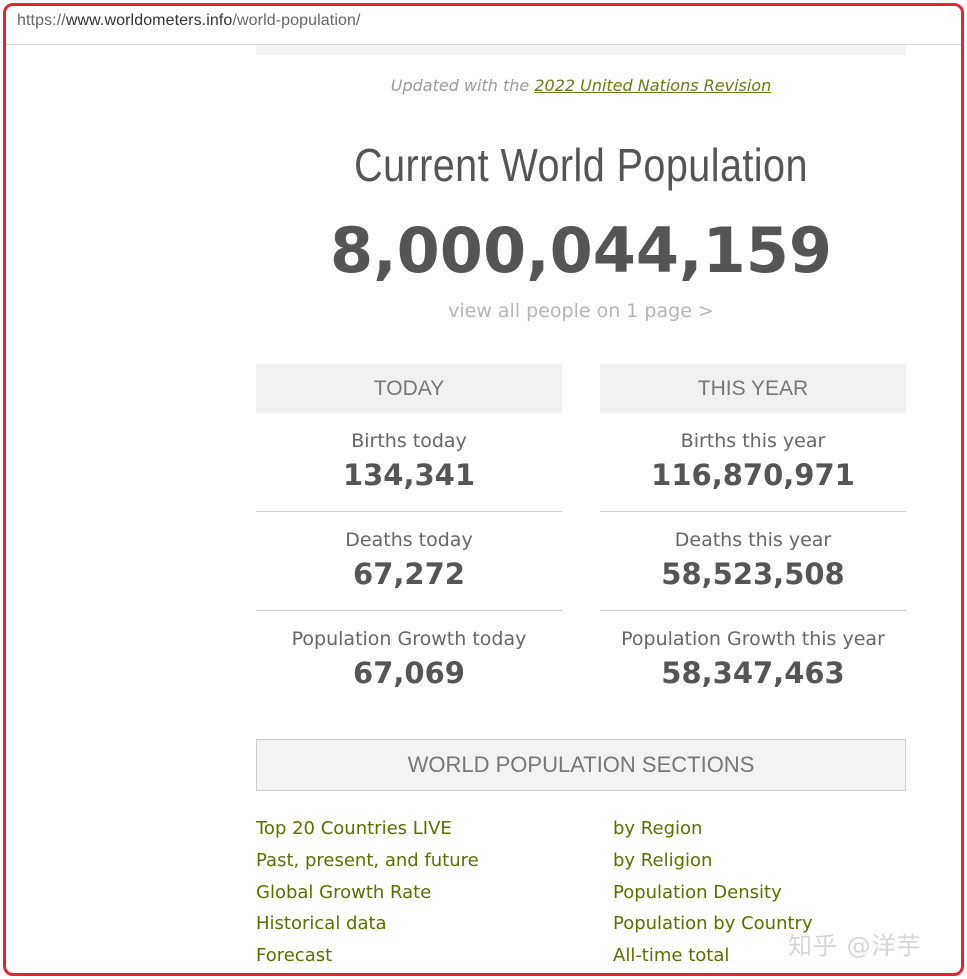 Image resolution: width=967 pixels, height=979 pixels. I want to click on stat-label: Population Growth this year, so click(753, 639).